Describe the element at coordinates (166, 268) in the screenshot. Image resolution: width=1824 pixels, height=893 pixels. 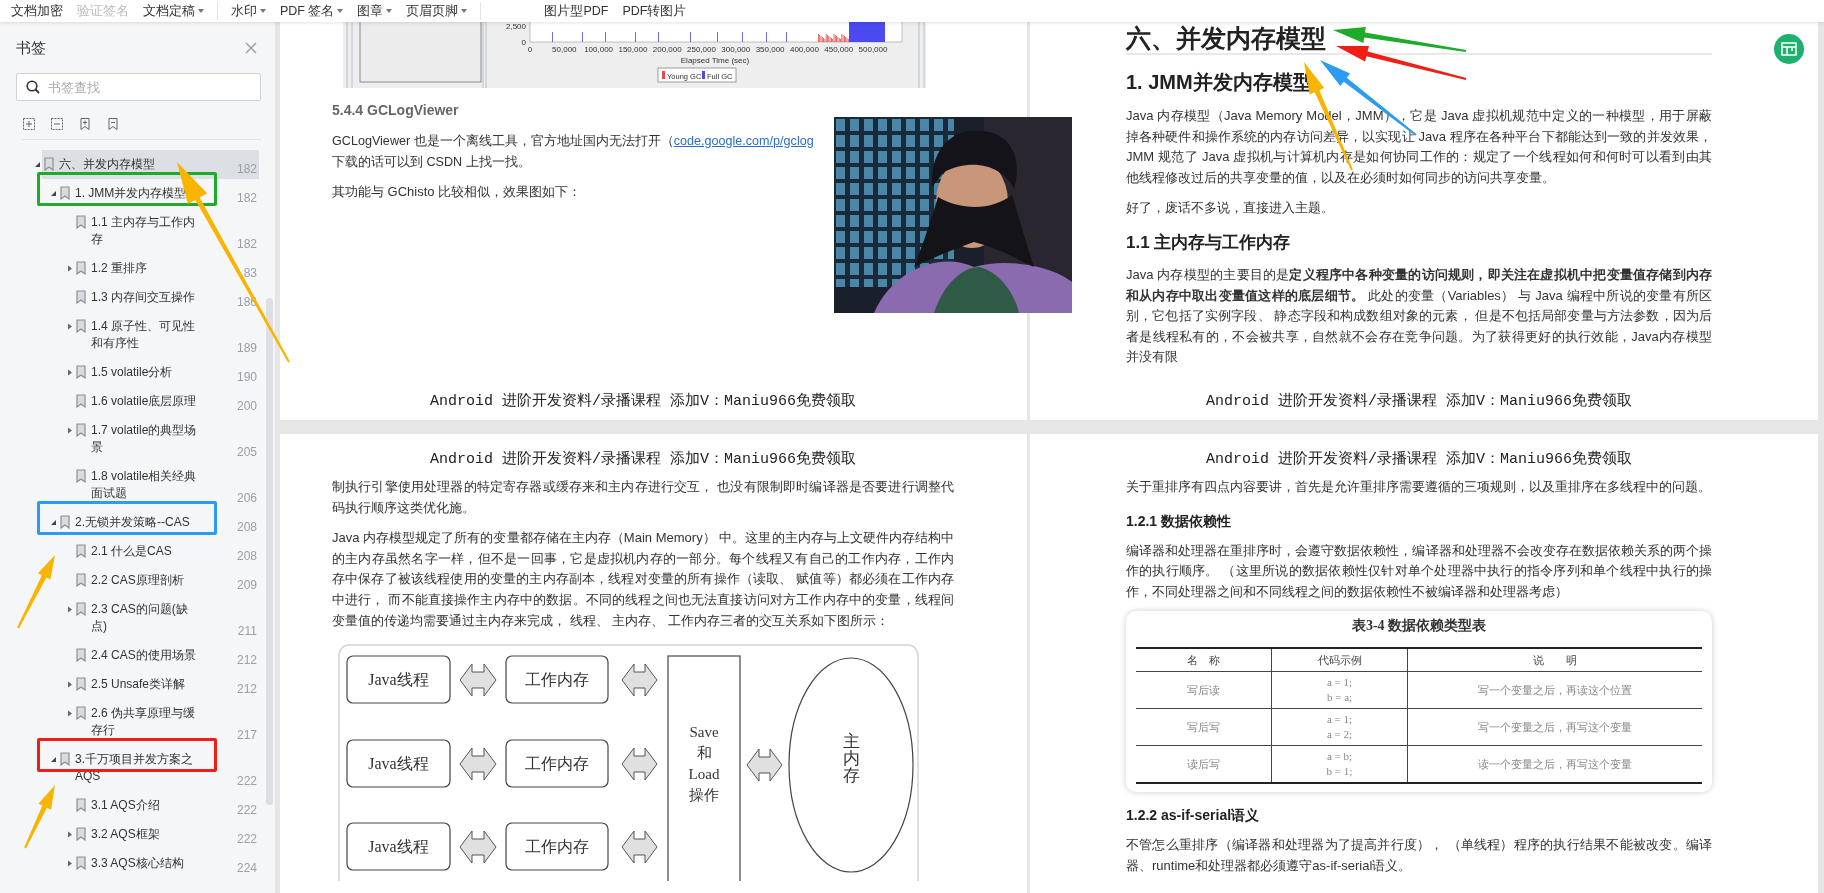
I see `bookmark-item: 1.2 重排序 83` at that location.